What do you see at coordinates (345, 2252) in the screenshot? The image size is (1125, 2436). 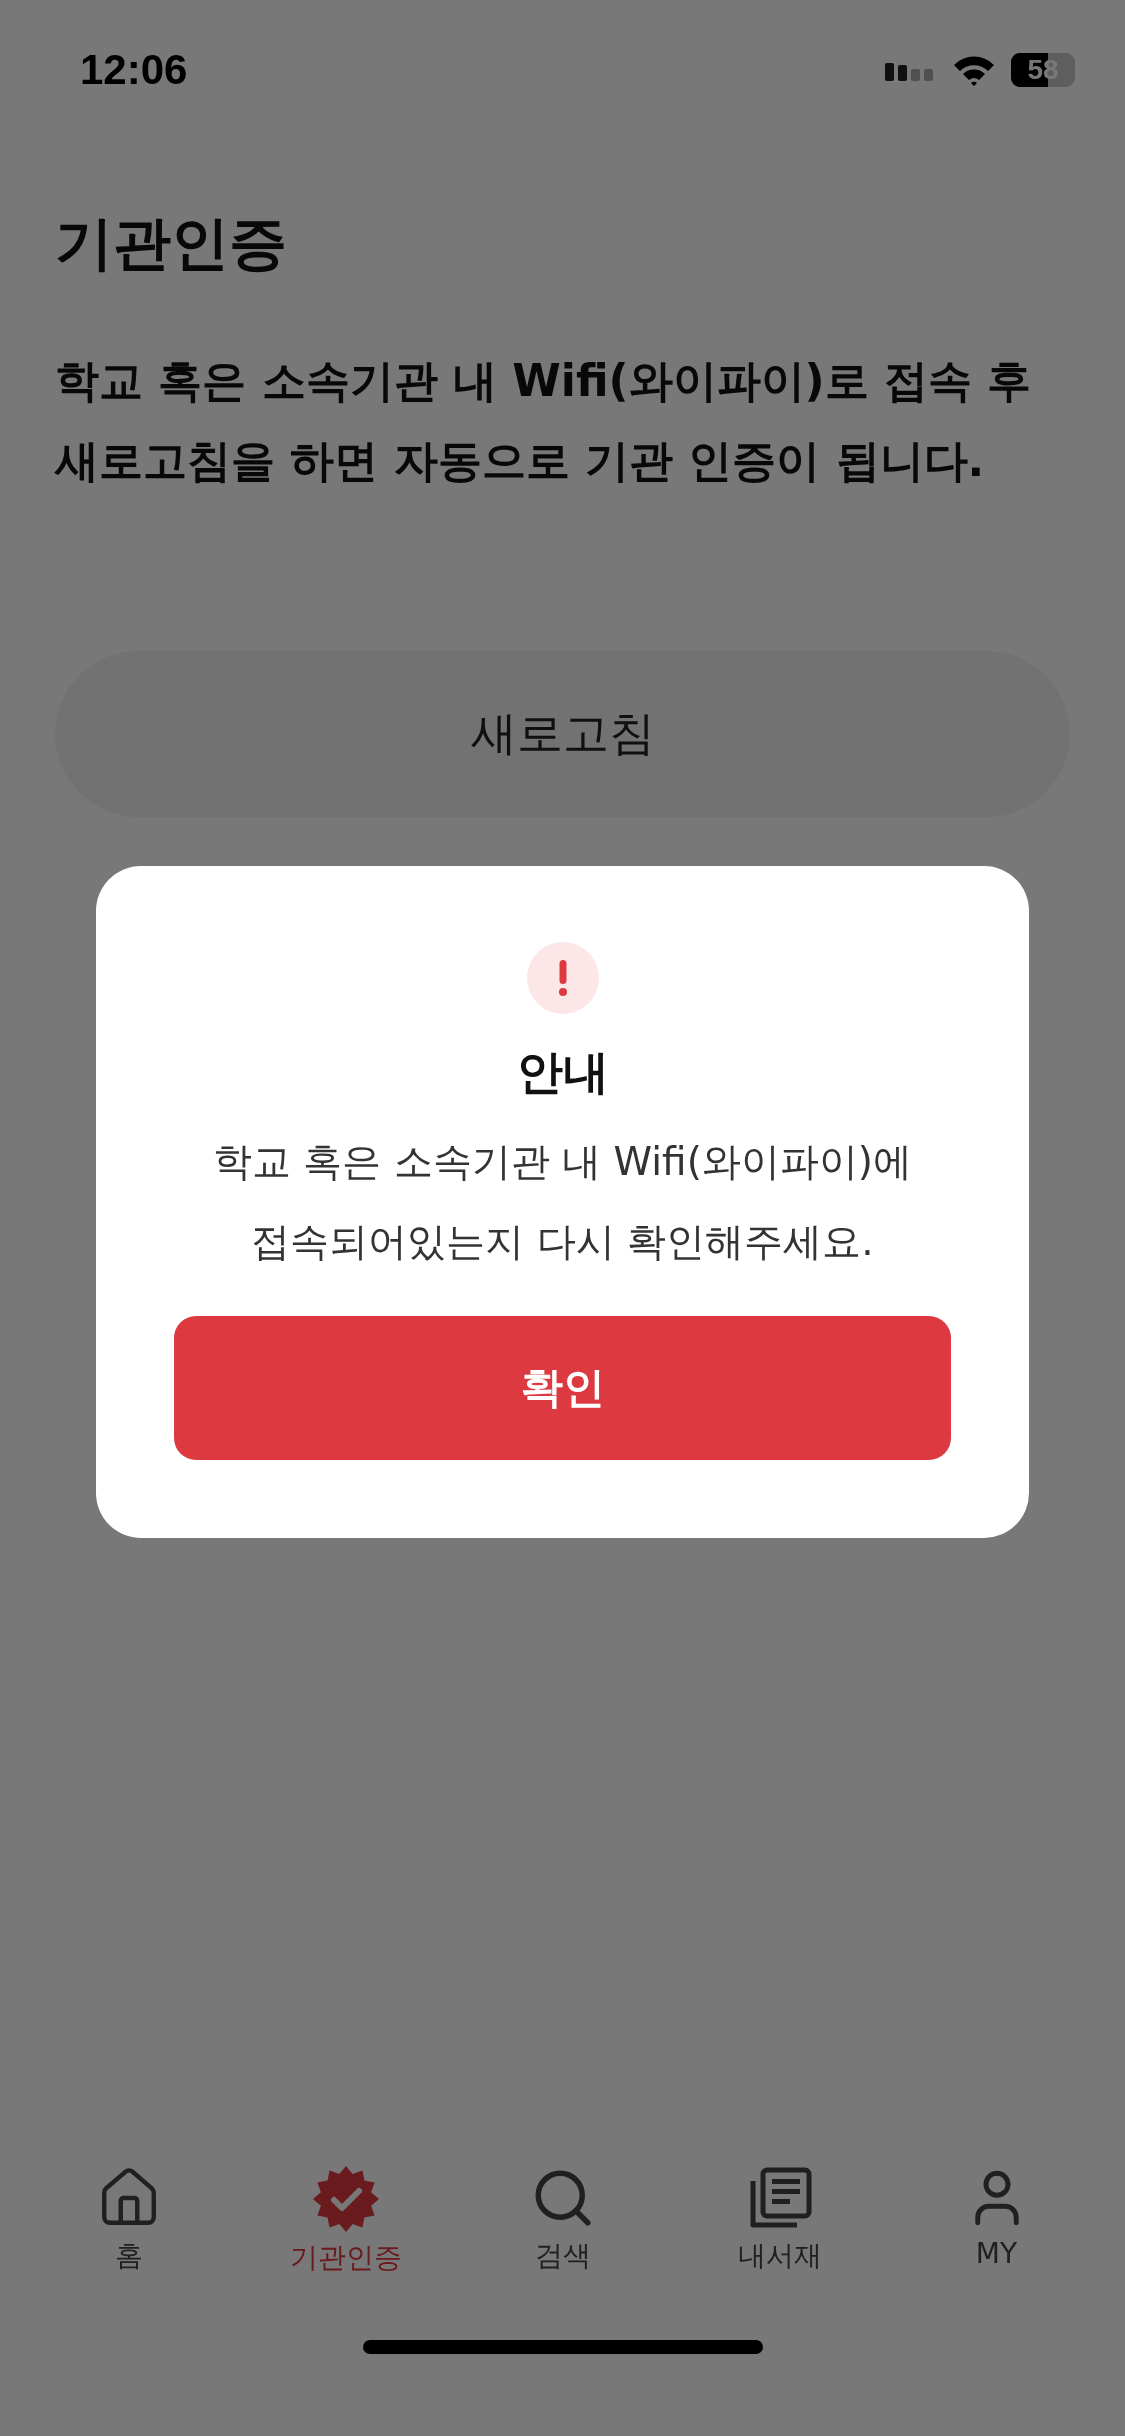 I see `tab-bar-item: 기관인증` at bounding box center [345, 2252].